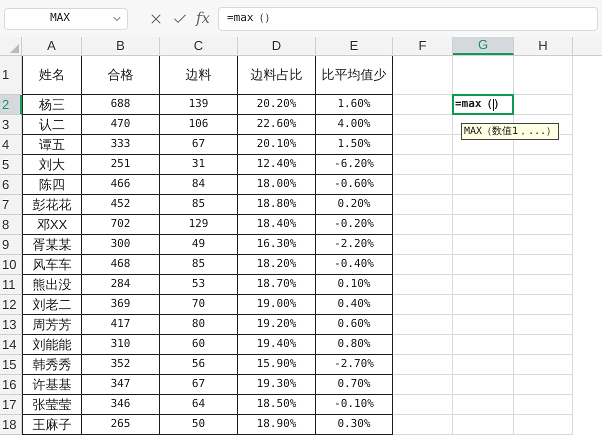 The width and height of the screenshot is (602, 447). Describe the element at coordinates (11, 165) in the screenshot. I see `row-header: 5` at that location.